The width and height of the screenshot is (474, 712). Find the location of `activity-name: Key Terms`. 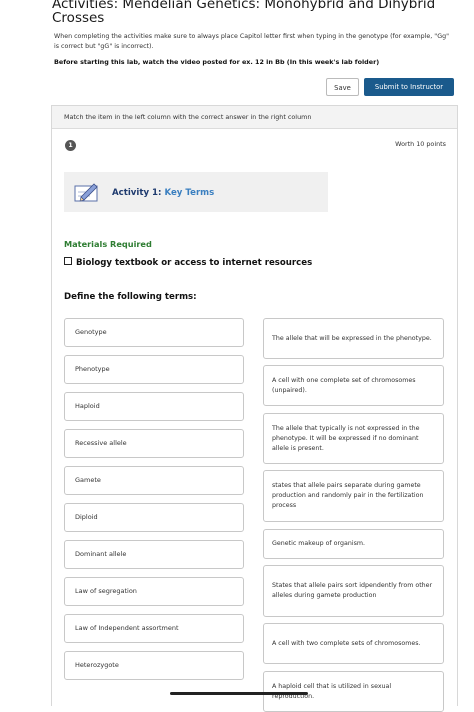

activity-name: Key Terms is located at coordinates (189, 193).